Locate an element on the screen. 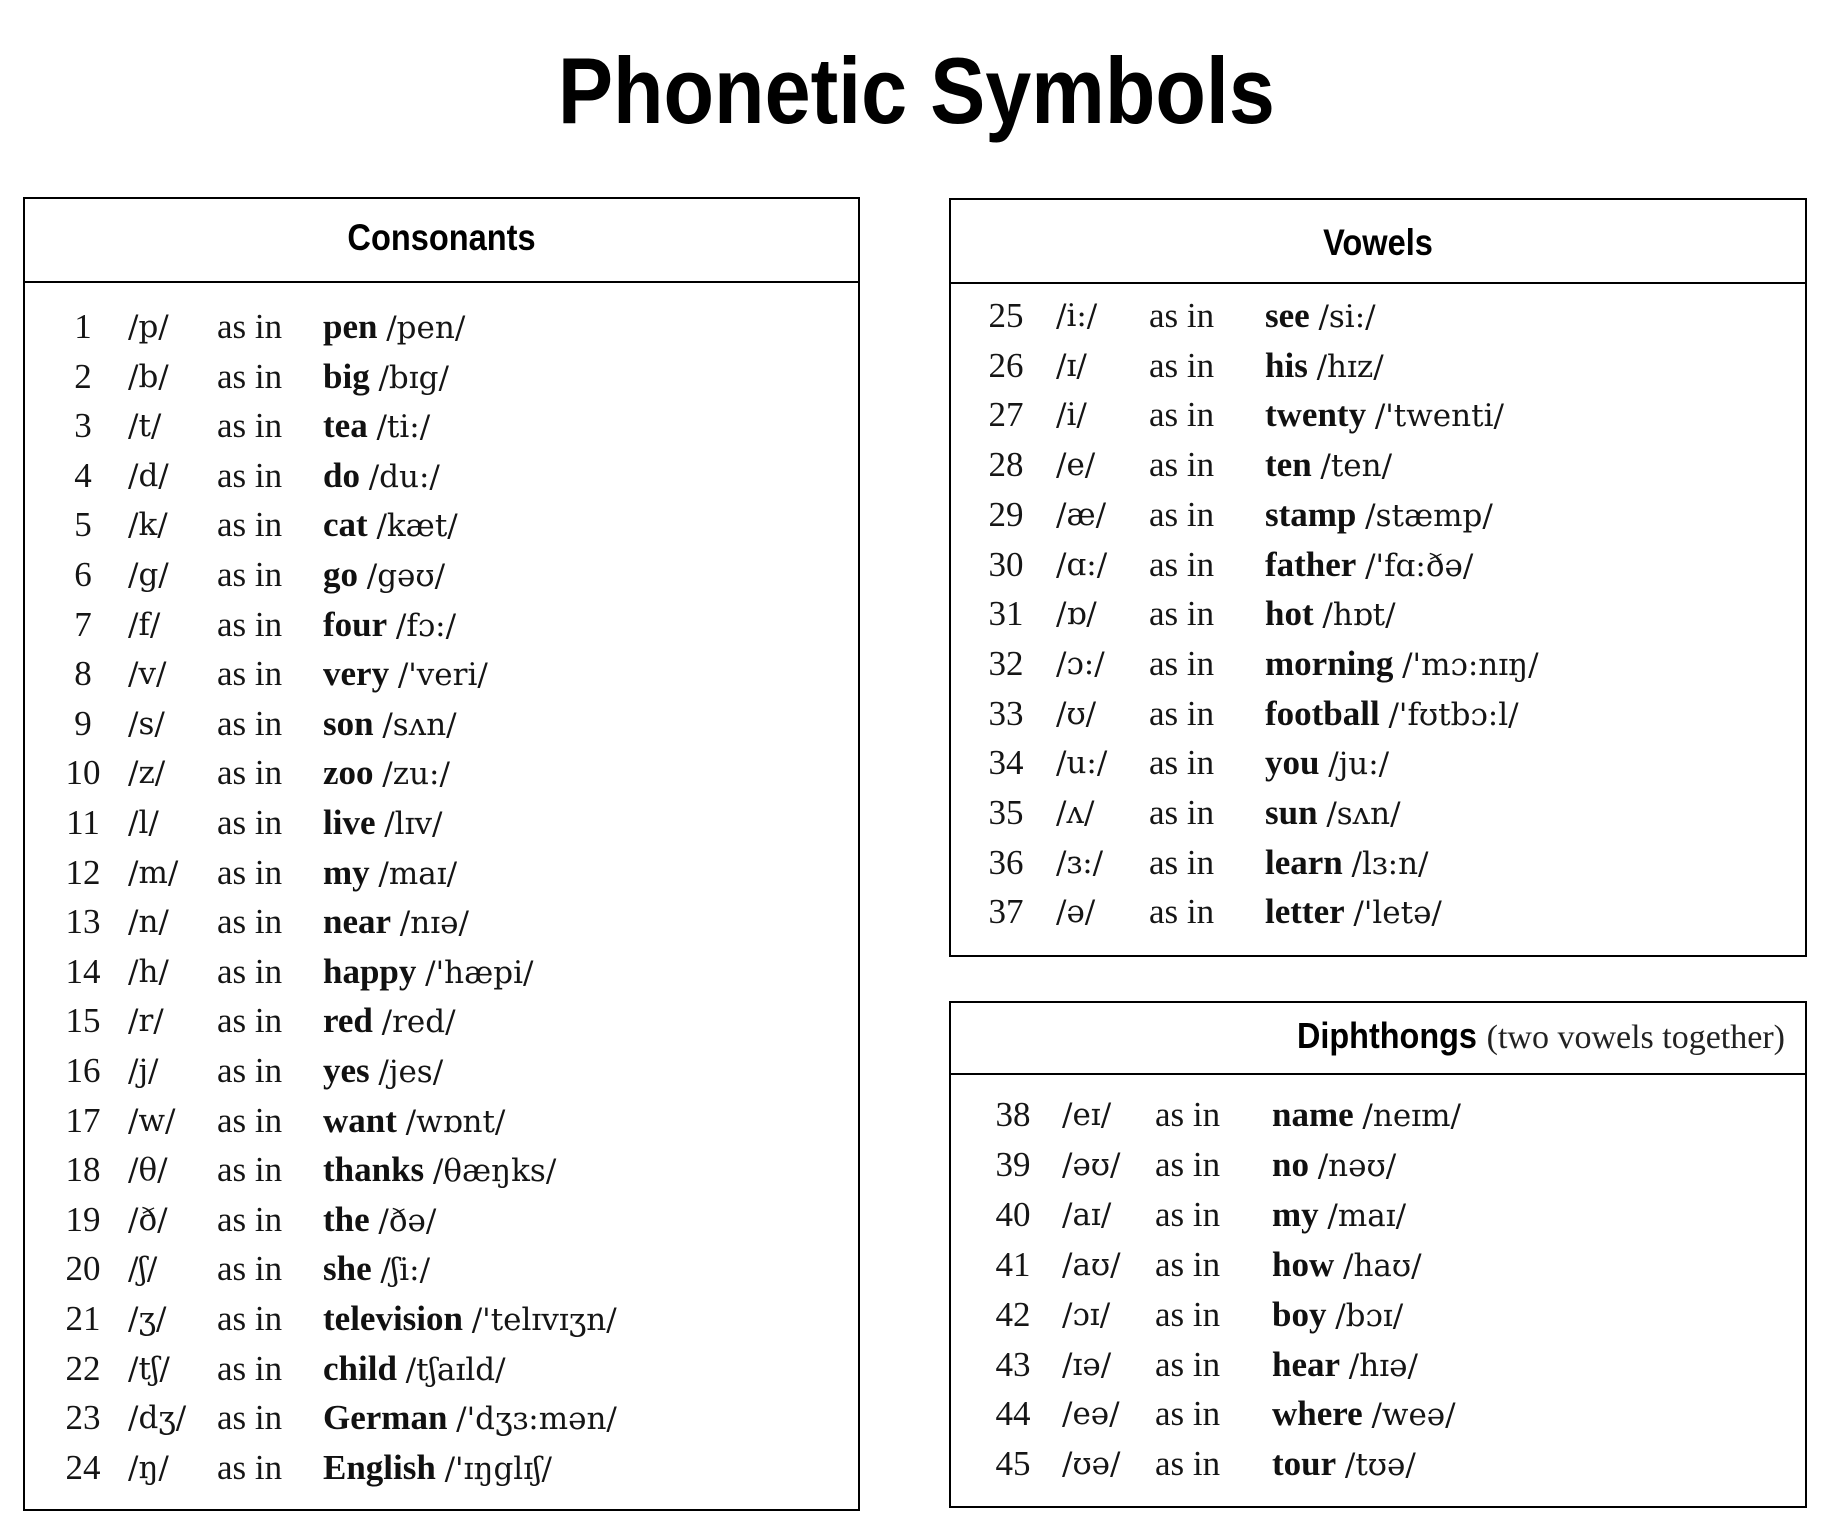 The width and height of the screenshot is (1838, 1522). phonetic-symbol: /ɒ/ is located at coordinates (1076, 614).